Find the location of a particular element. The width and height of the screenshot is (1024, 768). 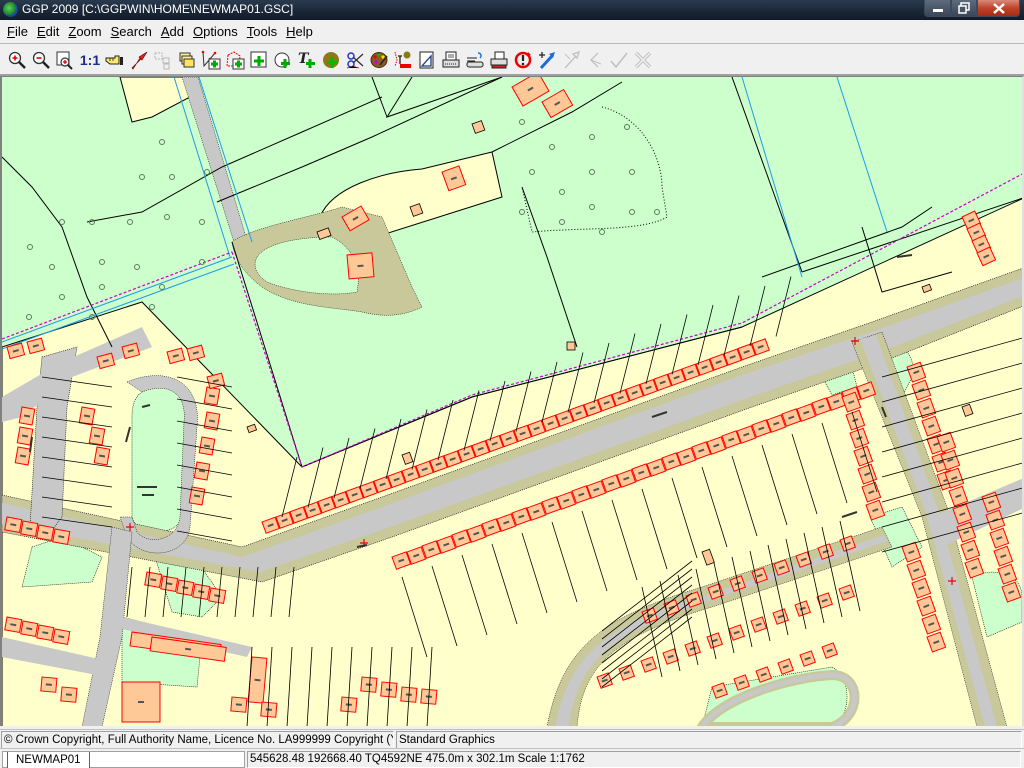

zoom-in-icon is located at coordinates (17, 60).